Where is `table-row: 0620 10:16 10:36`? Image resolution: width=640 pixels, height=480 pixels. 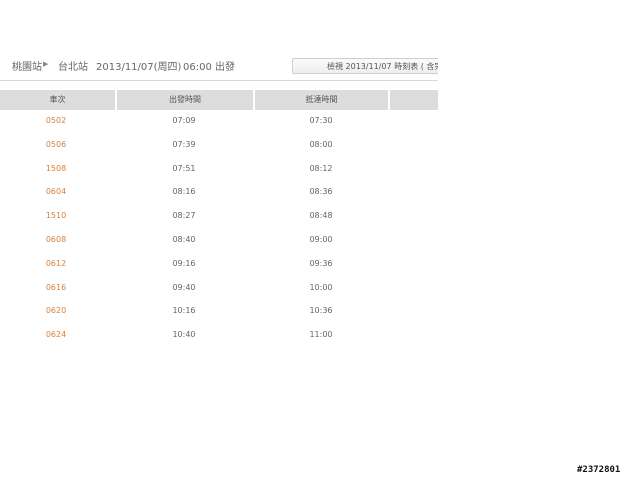
table-row: 0620 10:16 10:36 is located at coordinates (219, 313).